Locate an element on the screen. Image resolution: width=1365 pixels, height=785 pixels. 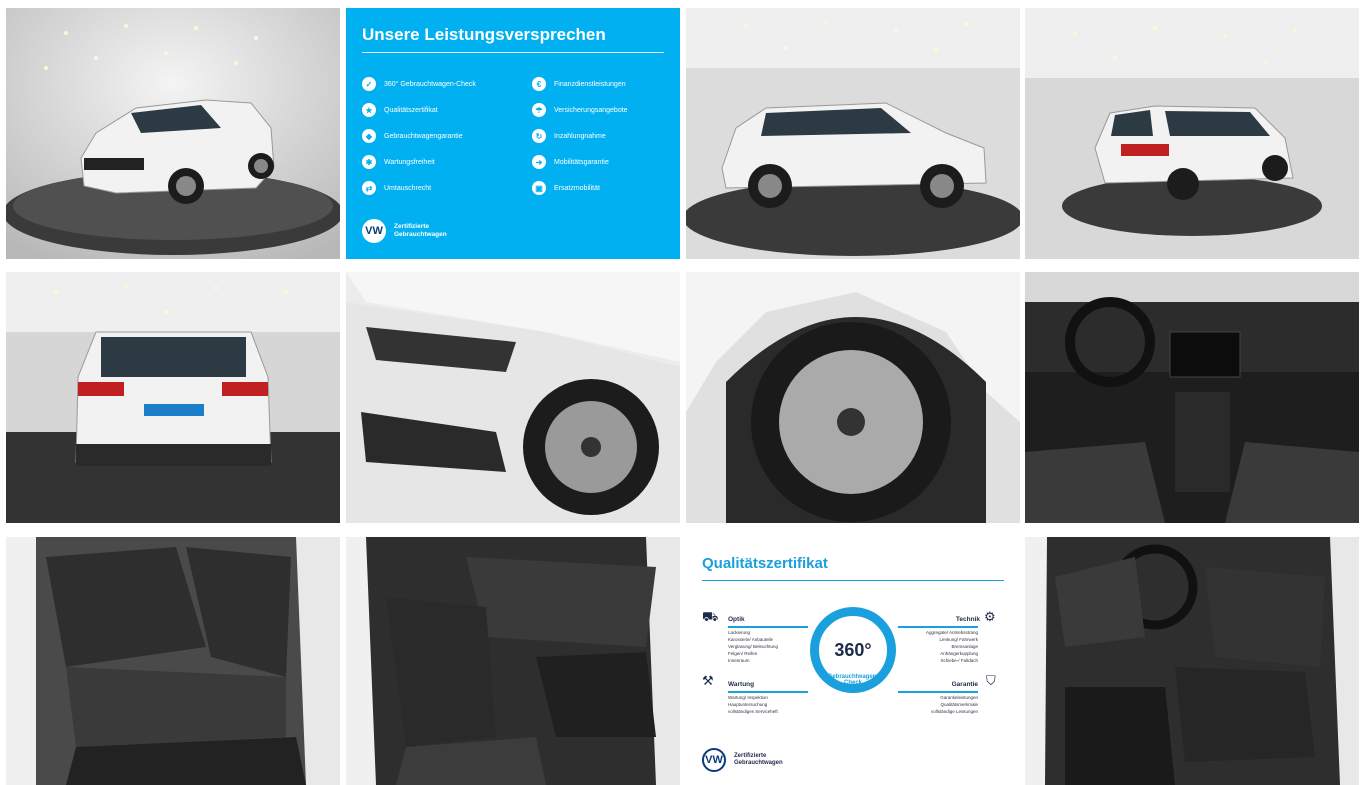
leistungsversprechen-title: Unsere Leistungsversprechen is located at coordinates (484, 34).